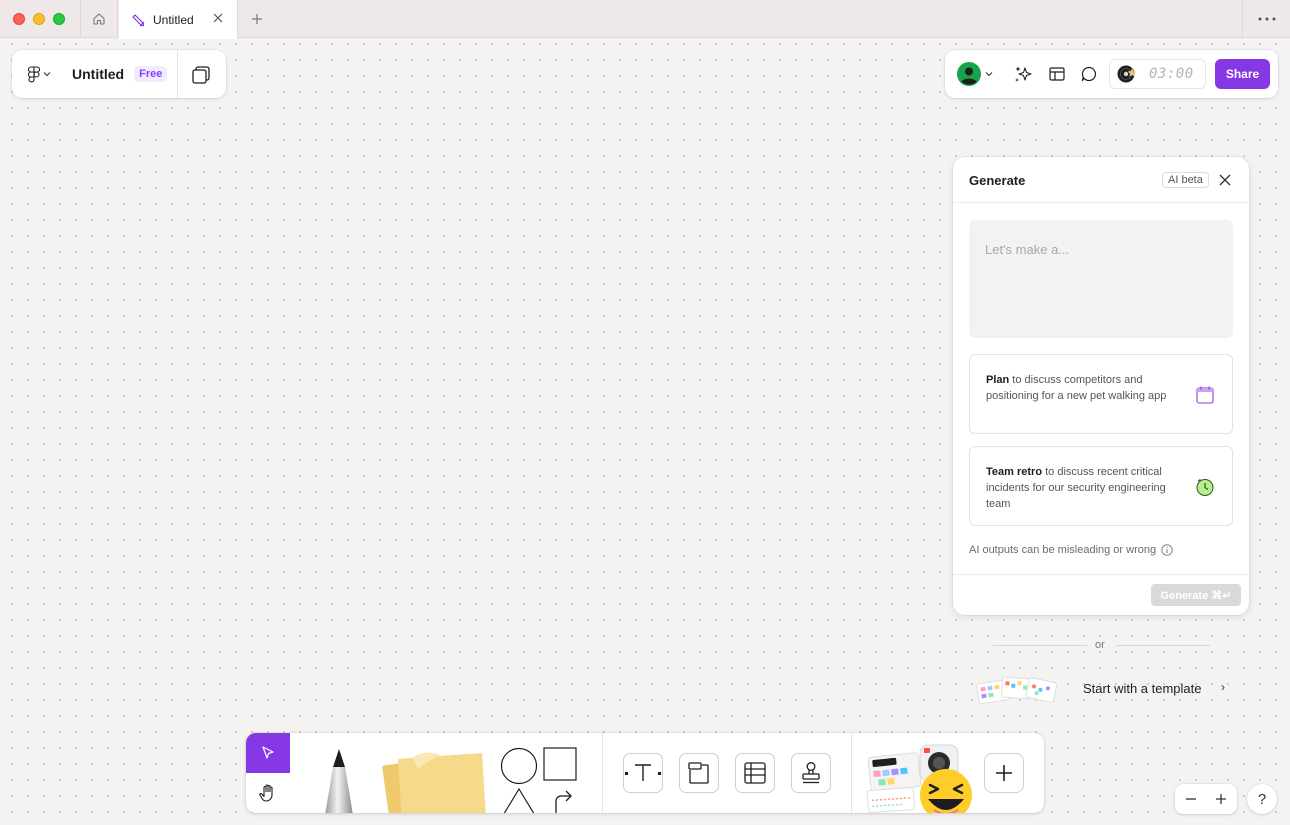 Image resolution: width=1290 pixels, height=825 pixels. Describe the element at coordinates (59, 19) in the screenshot. I see `maximize-window-button` at that location.